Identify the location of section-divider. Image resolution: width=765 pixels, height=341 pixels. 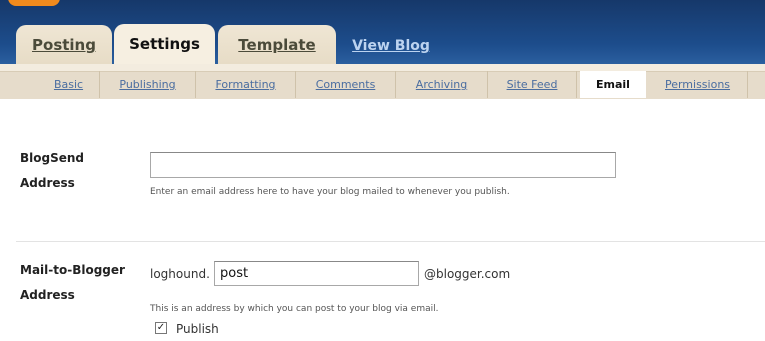
(390, 241).